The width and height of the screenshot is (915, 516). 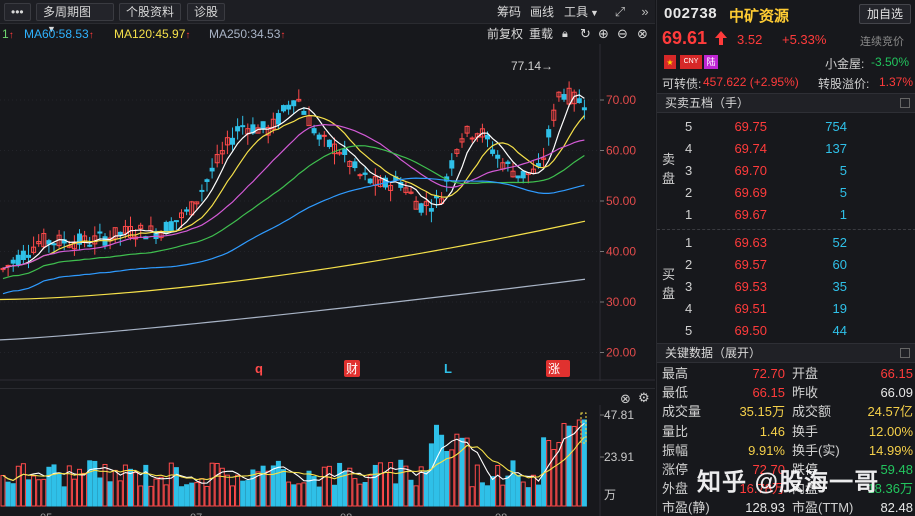 I want to click on key-data-header: 关键数据（展开）, so click(x=786, y=353).